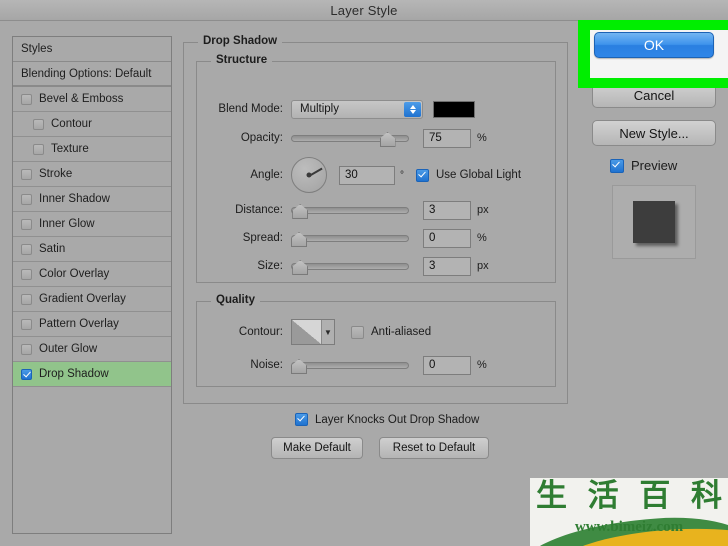  I want to click on angle-row: Angle: 30 ° Use Global Light, so click(363, 175).